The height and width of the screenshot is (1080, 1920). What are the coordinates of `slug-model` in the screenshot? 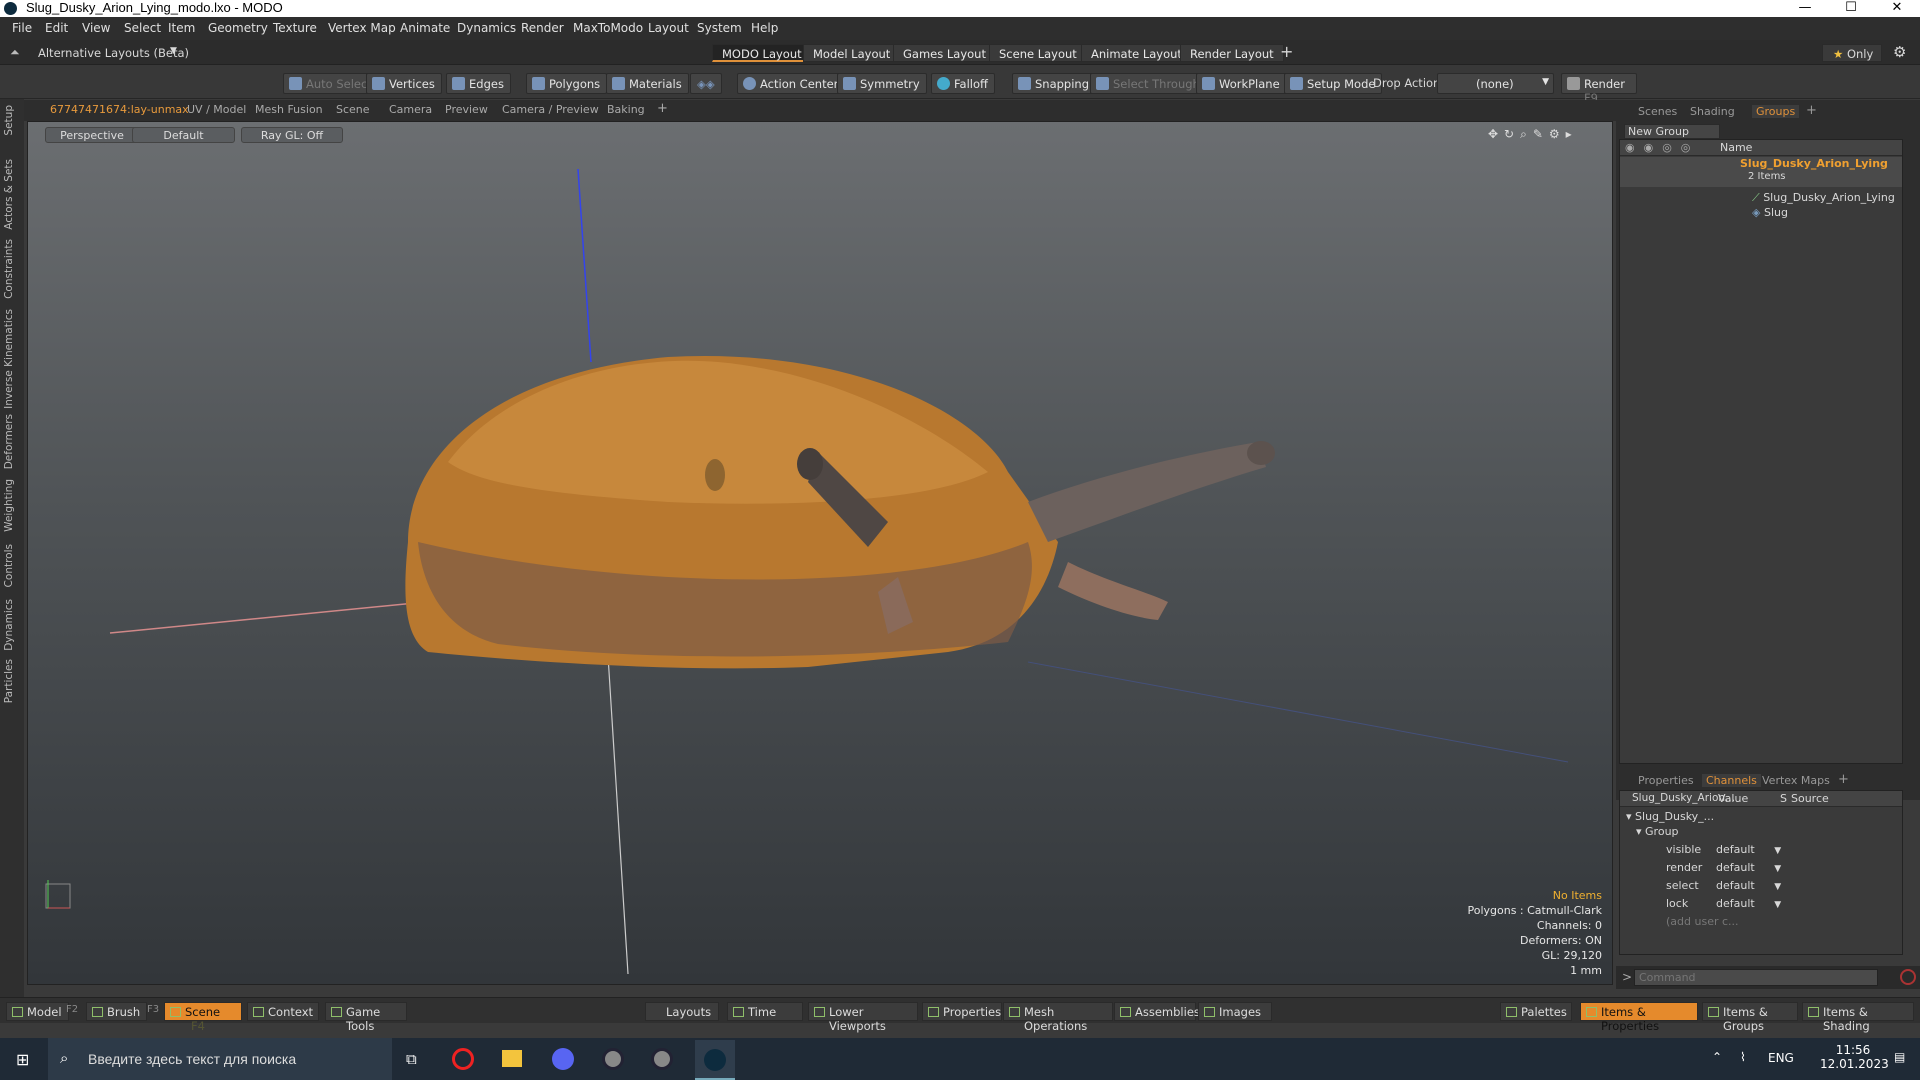 It's located at (840, 512).